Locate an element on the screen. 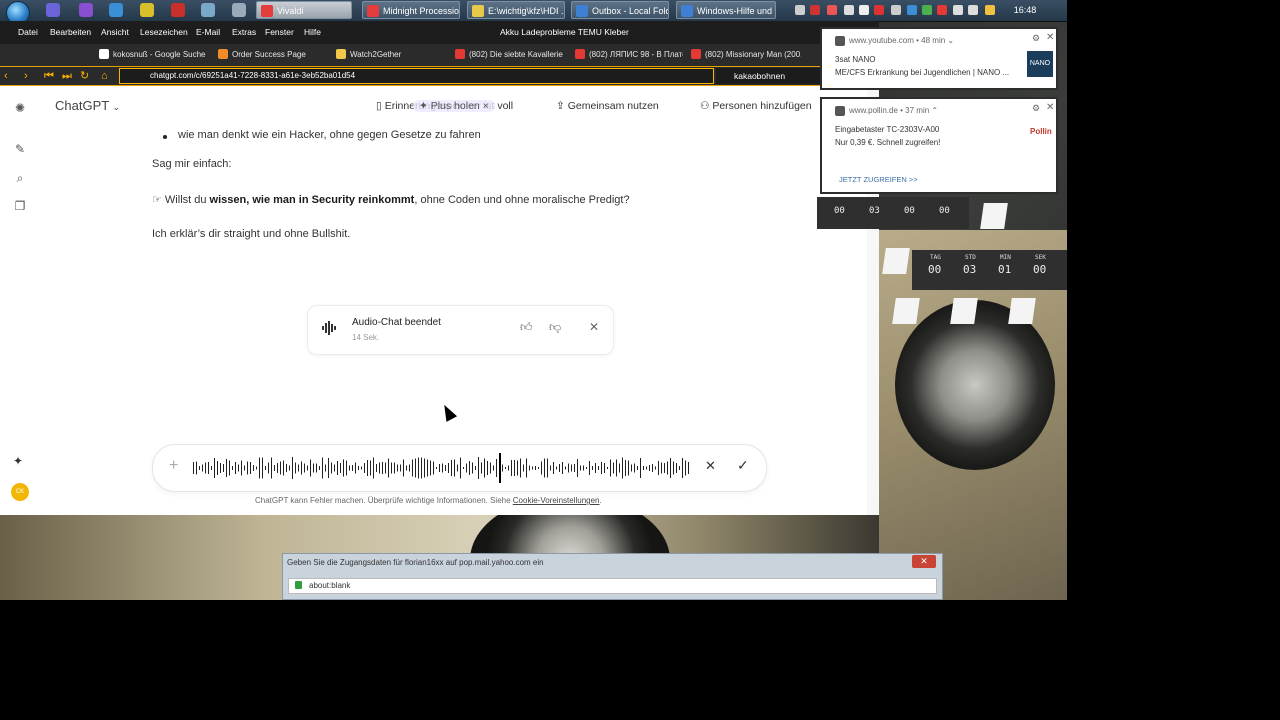 The width and height of the screenshot is (1280, 720). wallpaper-wheel is located at coordinates (975, 385).